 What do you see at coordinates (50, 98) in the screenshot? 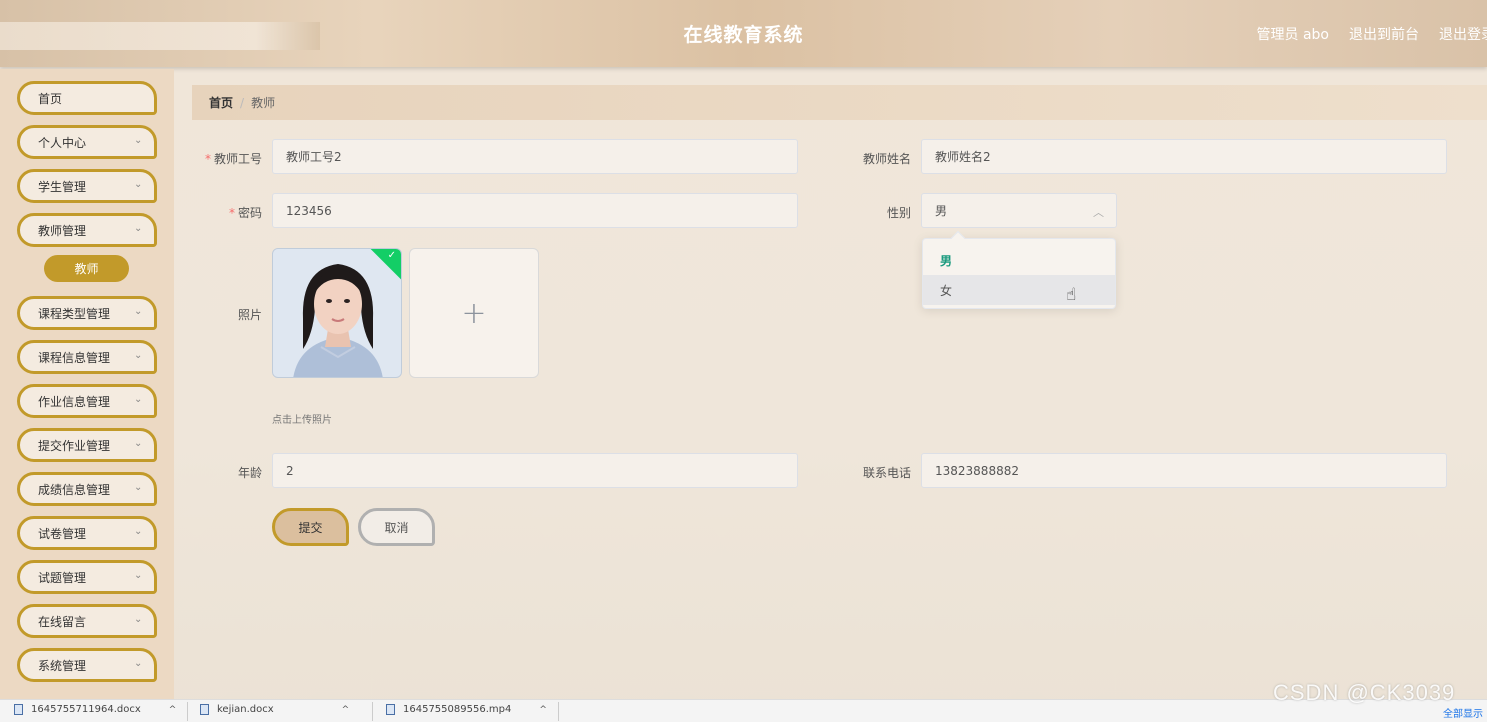
I see `sidebar-item-label: 首页` at bounding box center [50, 98].